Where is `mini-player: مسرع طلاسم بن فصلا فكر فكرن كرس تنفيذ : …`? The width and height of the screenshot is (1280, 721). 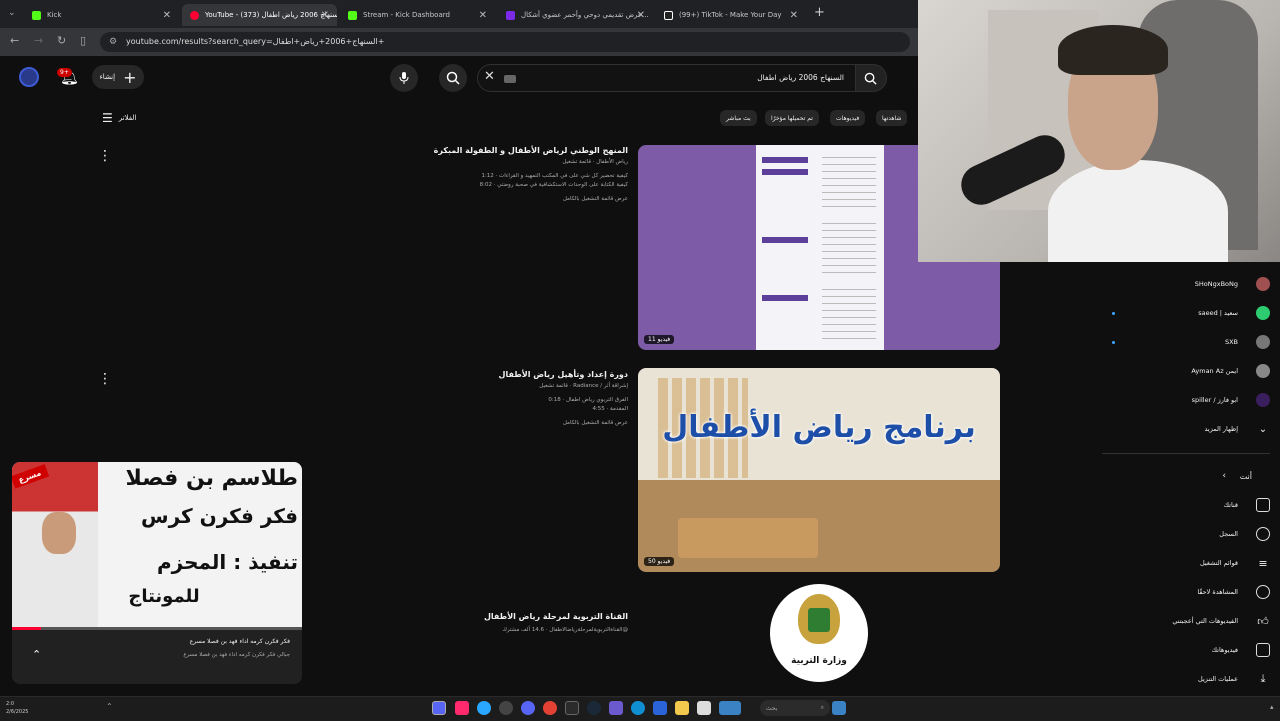 mini-player: مسرع طلاسم بن فصلا فكر فكرن كرس تنفيذ : … is located at coordinates (157, 573).